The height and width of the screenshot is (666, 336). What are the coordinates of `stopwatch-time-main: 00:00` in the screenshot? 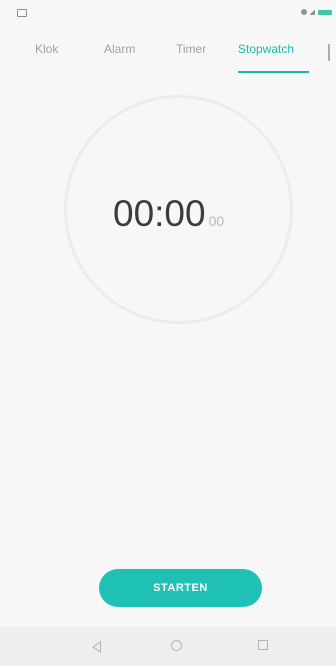 It's located at (159, 213).